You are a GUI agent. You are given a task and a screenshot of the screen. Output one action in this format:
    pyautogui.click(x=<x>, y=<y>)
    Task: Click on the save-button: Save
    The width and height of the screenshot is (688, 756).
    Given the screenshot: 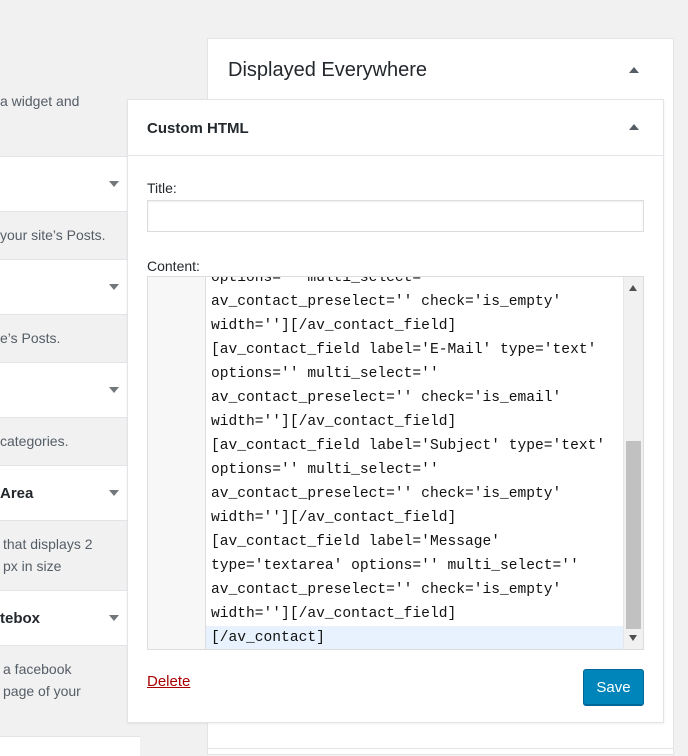 What is the action you would take?
    pyautogui.click(x=613, y=687)
    